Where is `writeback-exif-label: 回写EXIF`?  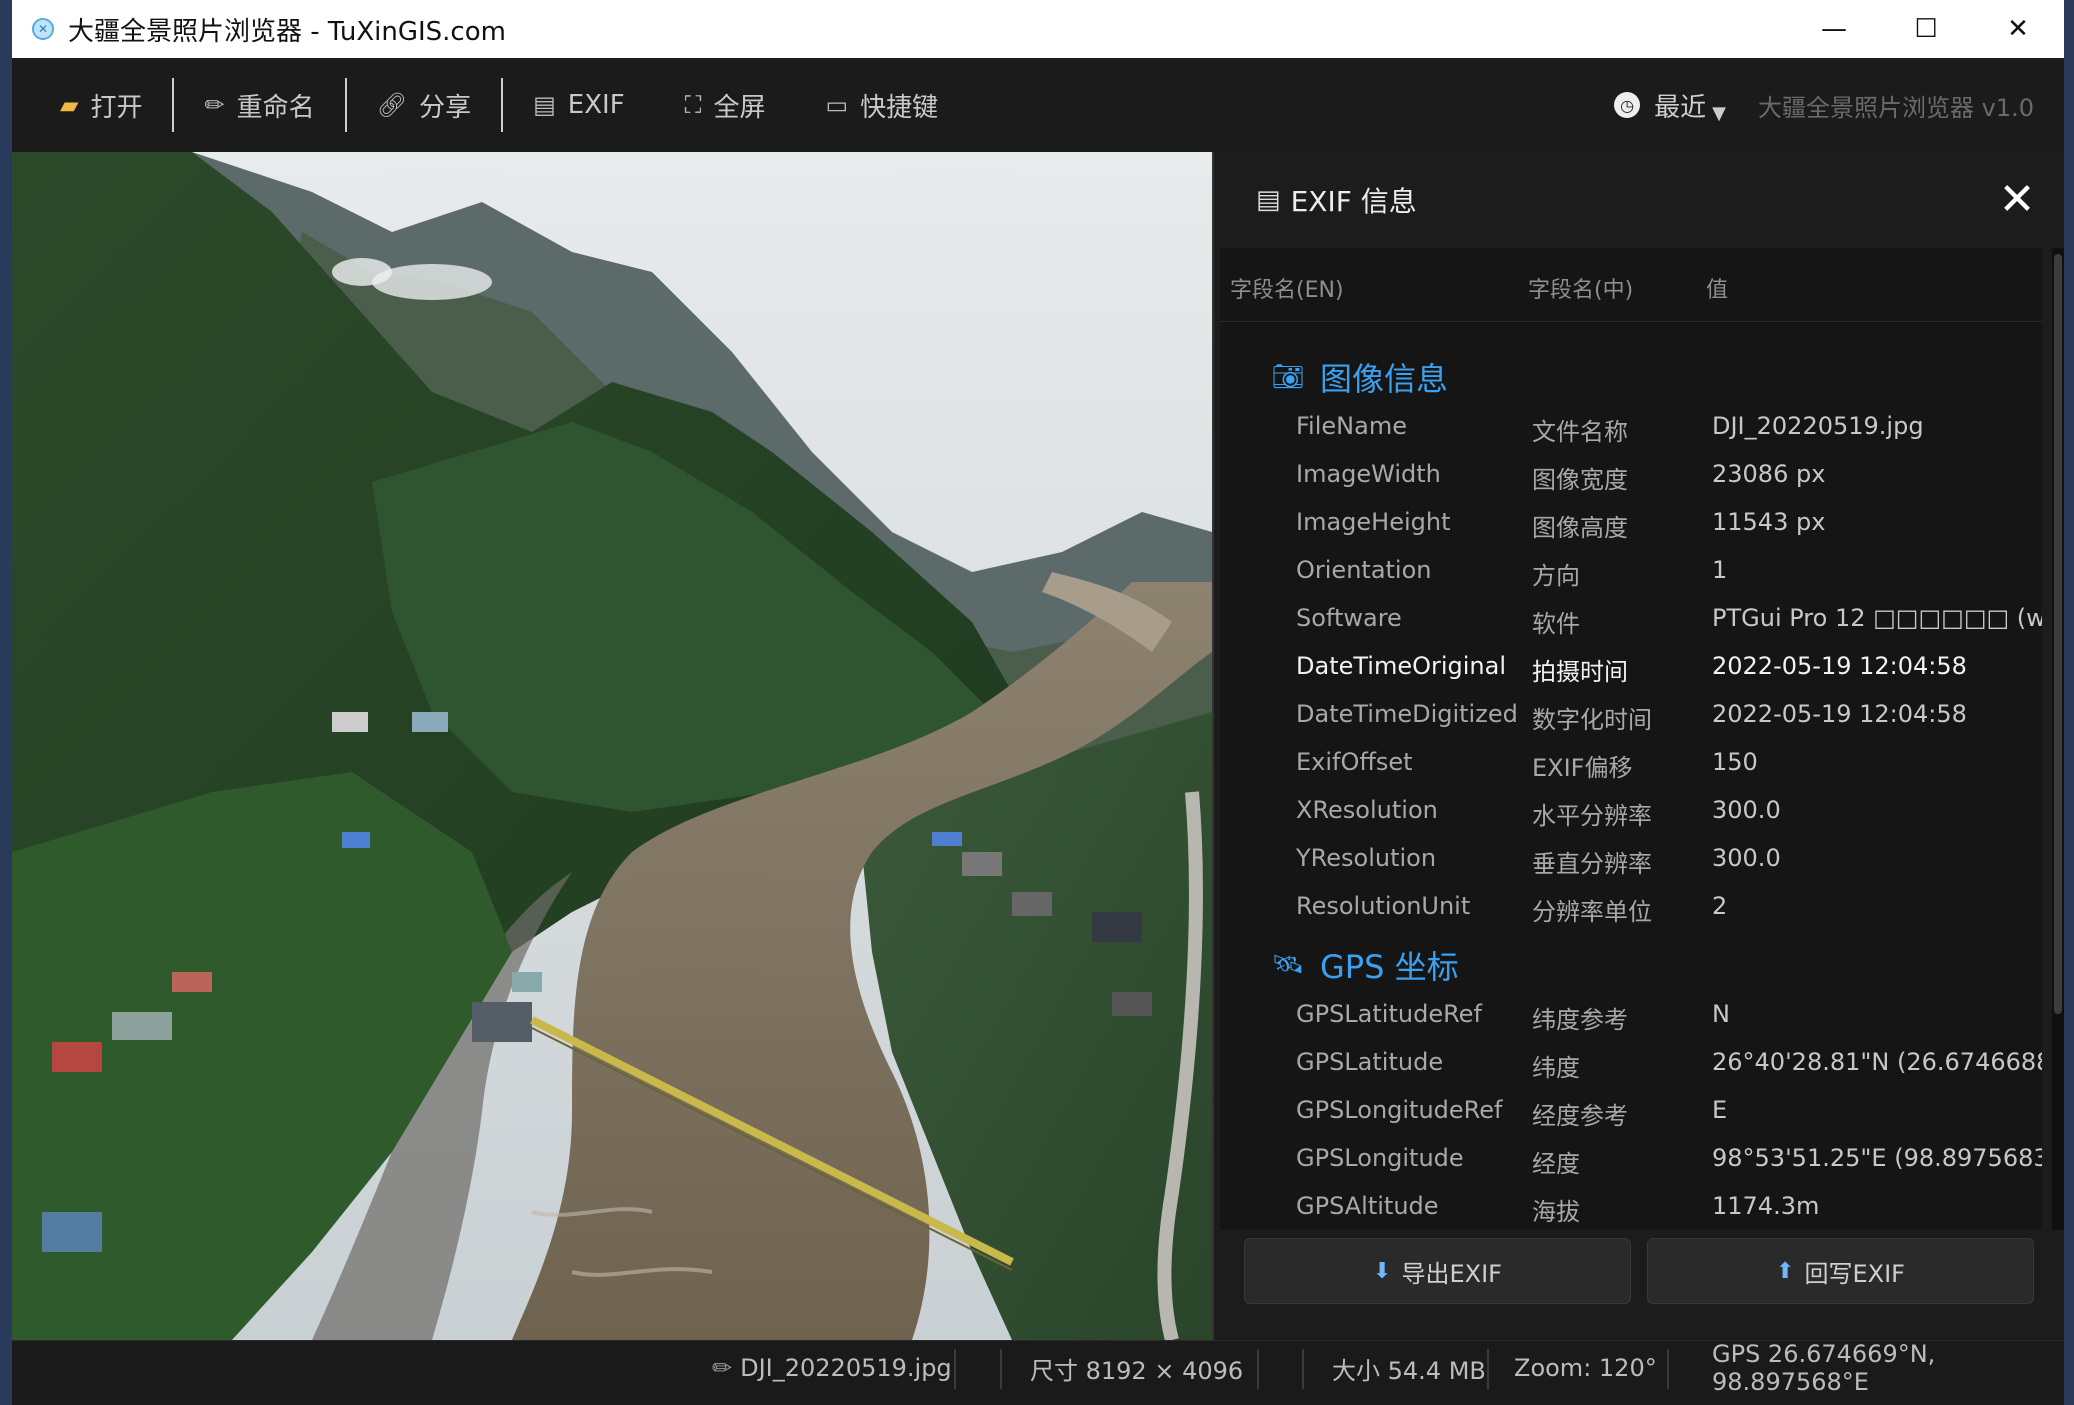
writeback-exif-label: 回写EXIF is located at coordinates (1854, 1273).